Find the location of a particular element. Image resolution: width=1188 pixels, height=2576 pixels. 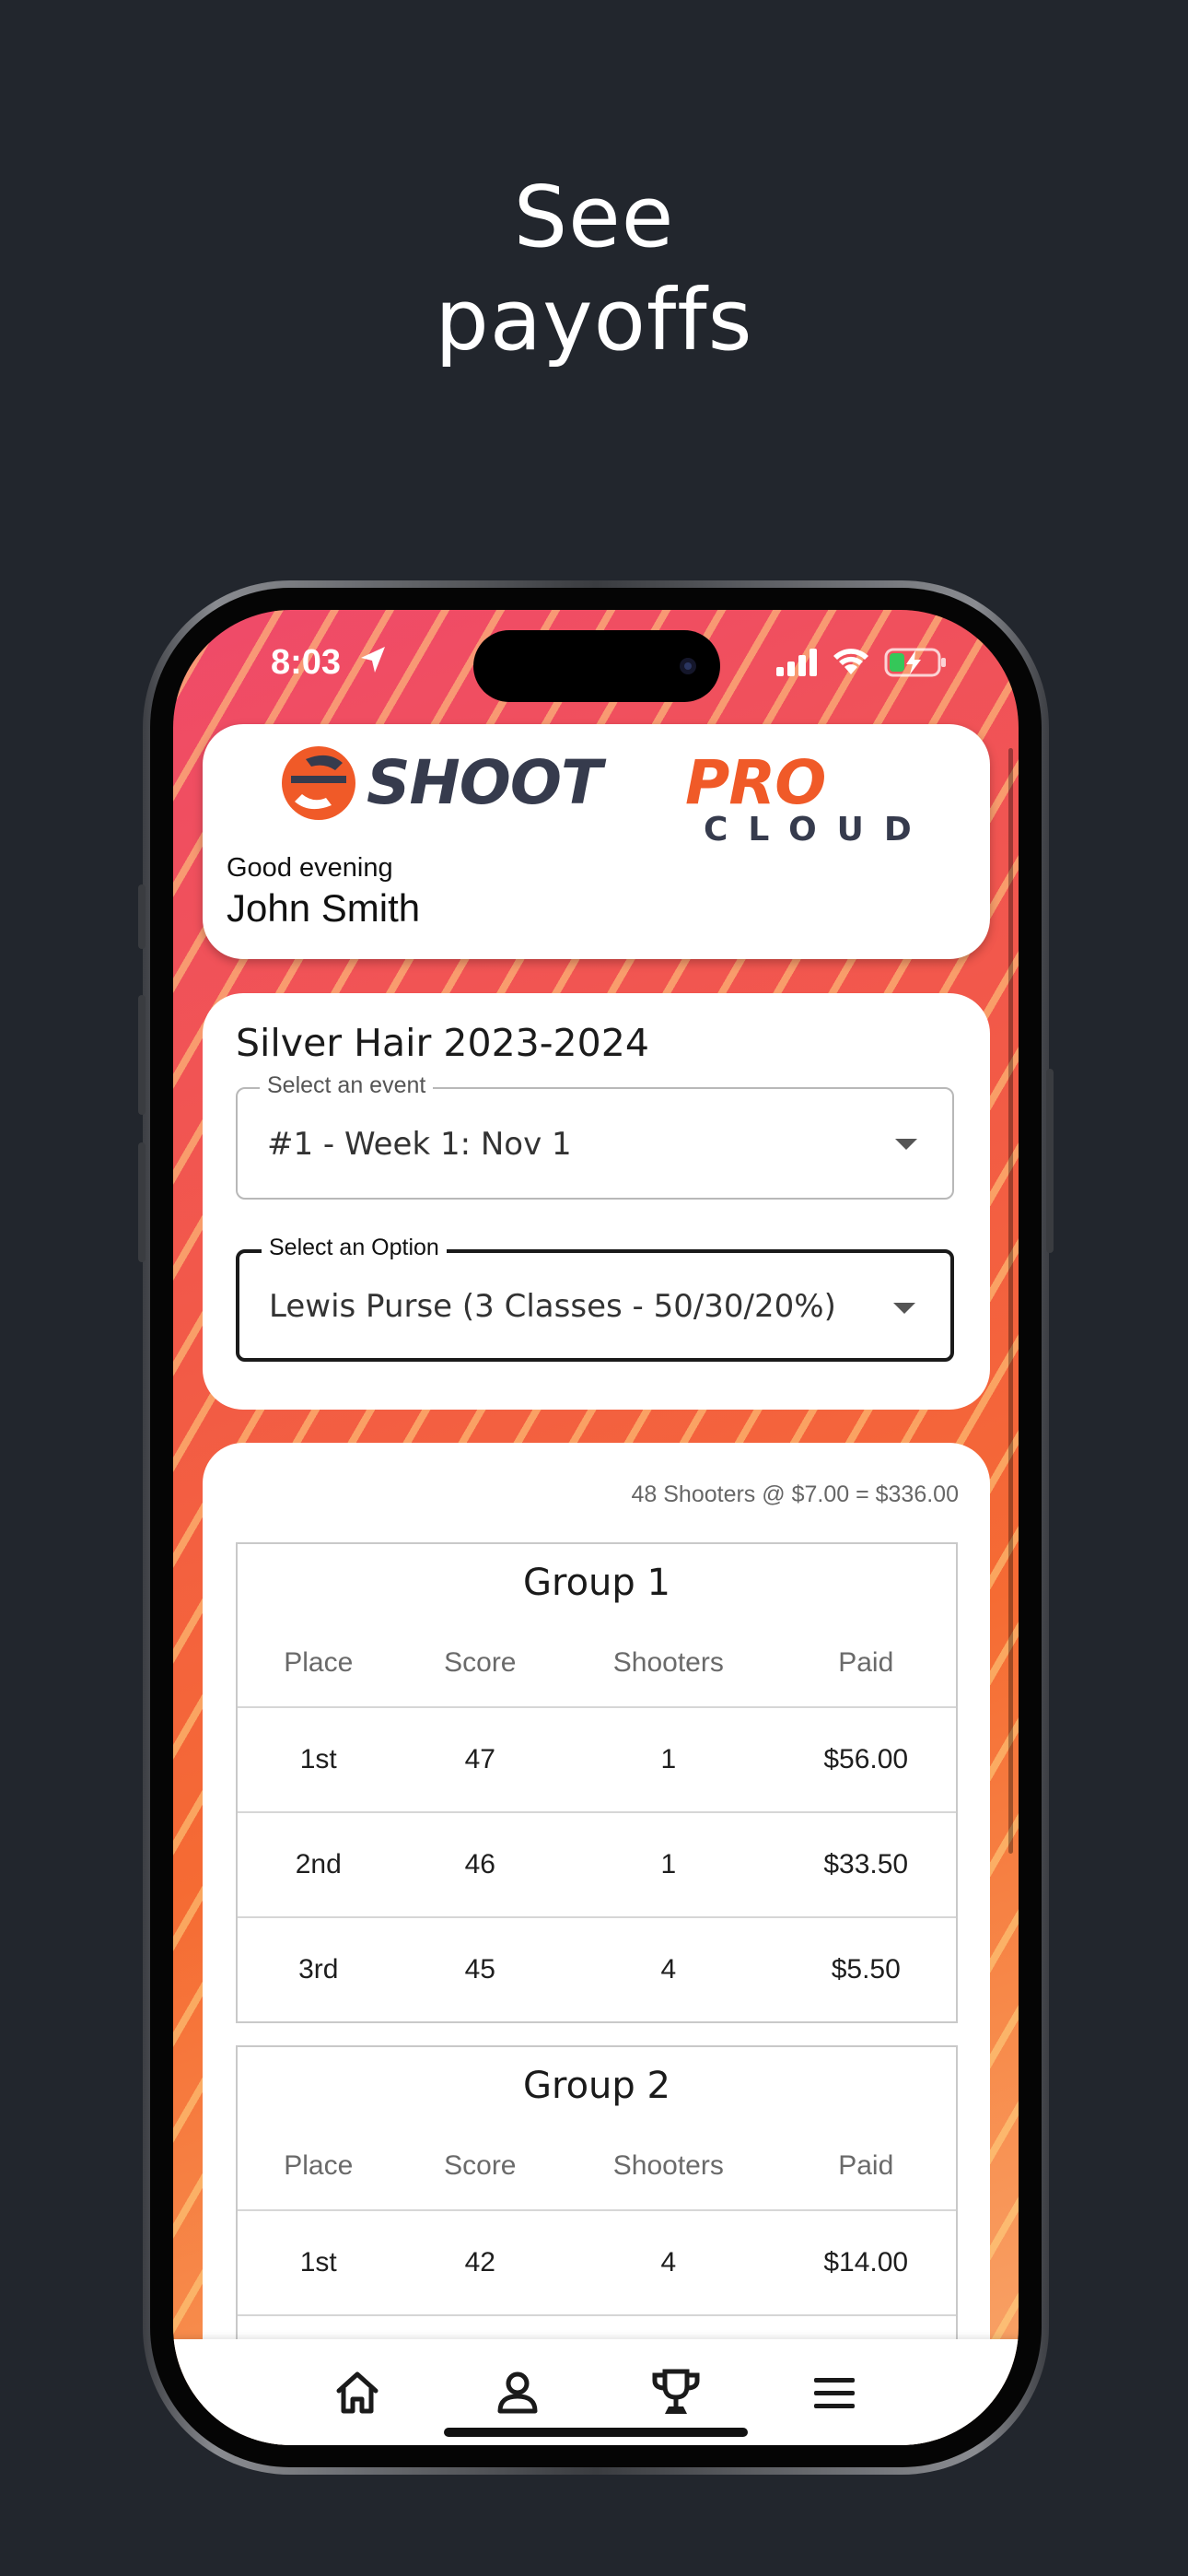

header-card: SHOOT PRO CLOUD Good evening John Smith is located at coordinates (596, 841).